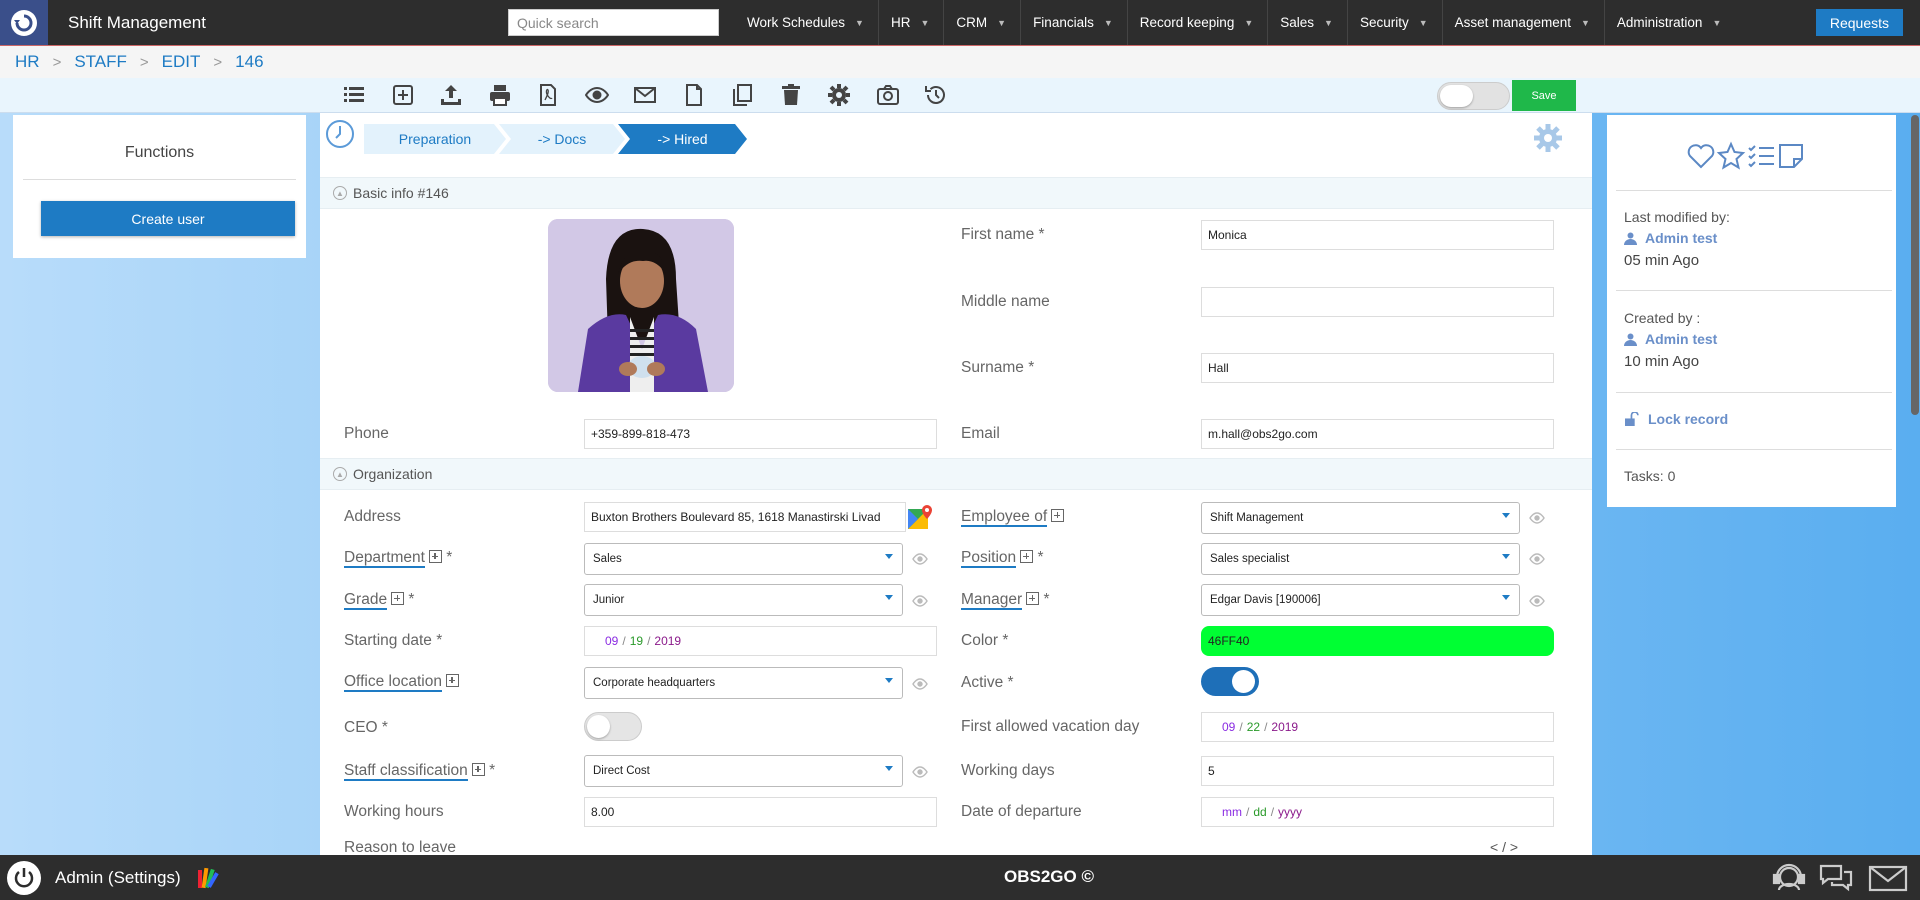 This screenshot has width=1920, height=900. I want to click on position-label: Position *, so click(1002, 558).